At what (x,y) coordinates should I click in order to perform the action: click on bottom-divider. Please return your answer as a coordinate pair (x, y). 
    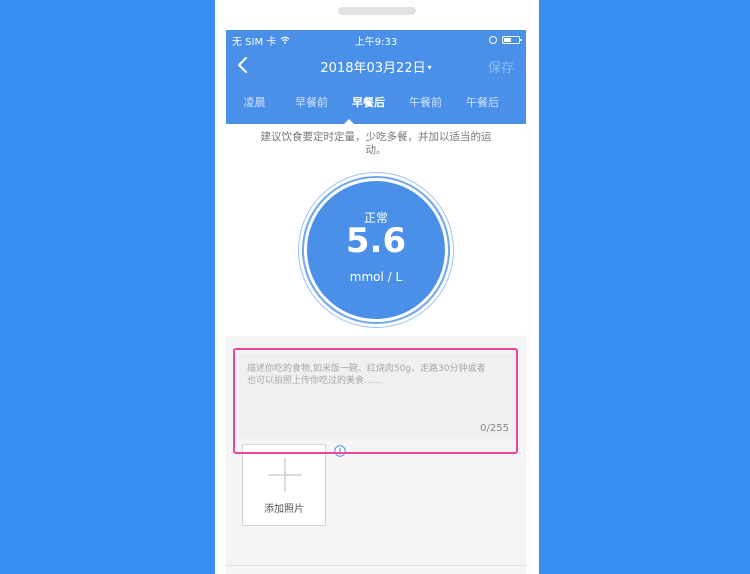
    Looking at the image, I should click on (376, 565).